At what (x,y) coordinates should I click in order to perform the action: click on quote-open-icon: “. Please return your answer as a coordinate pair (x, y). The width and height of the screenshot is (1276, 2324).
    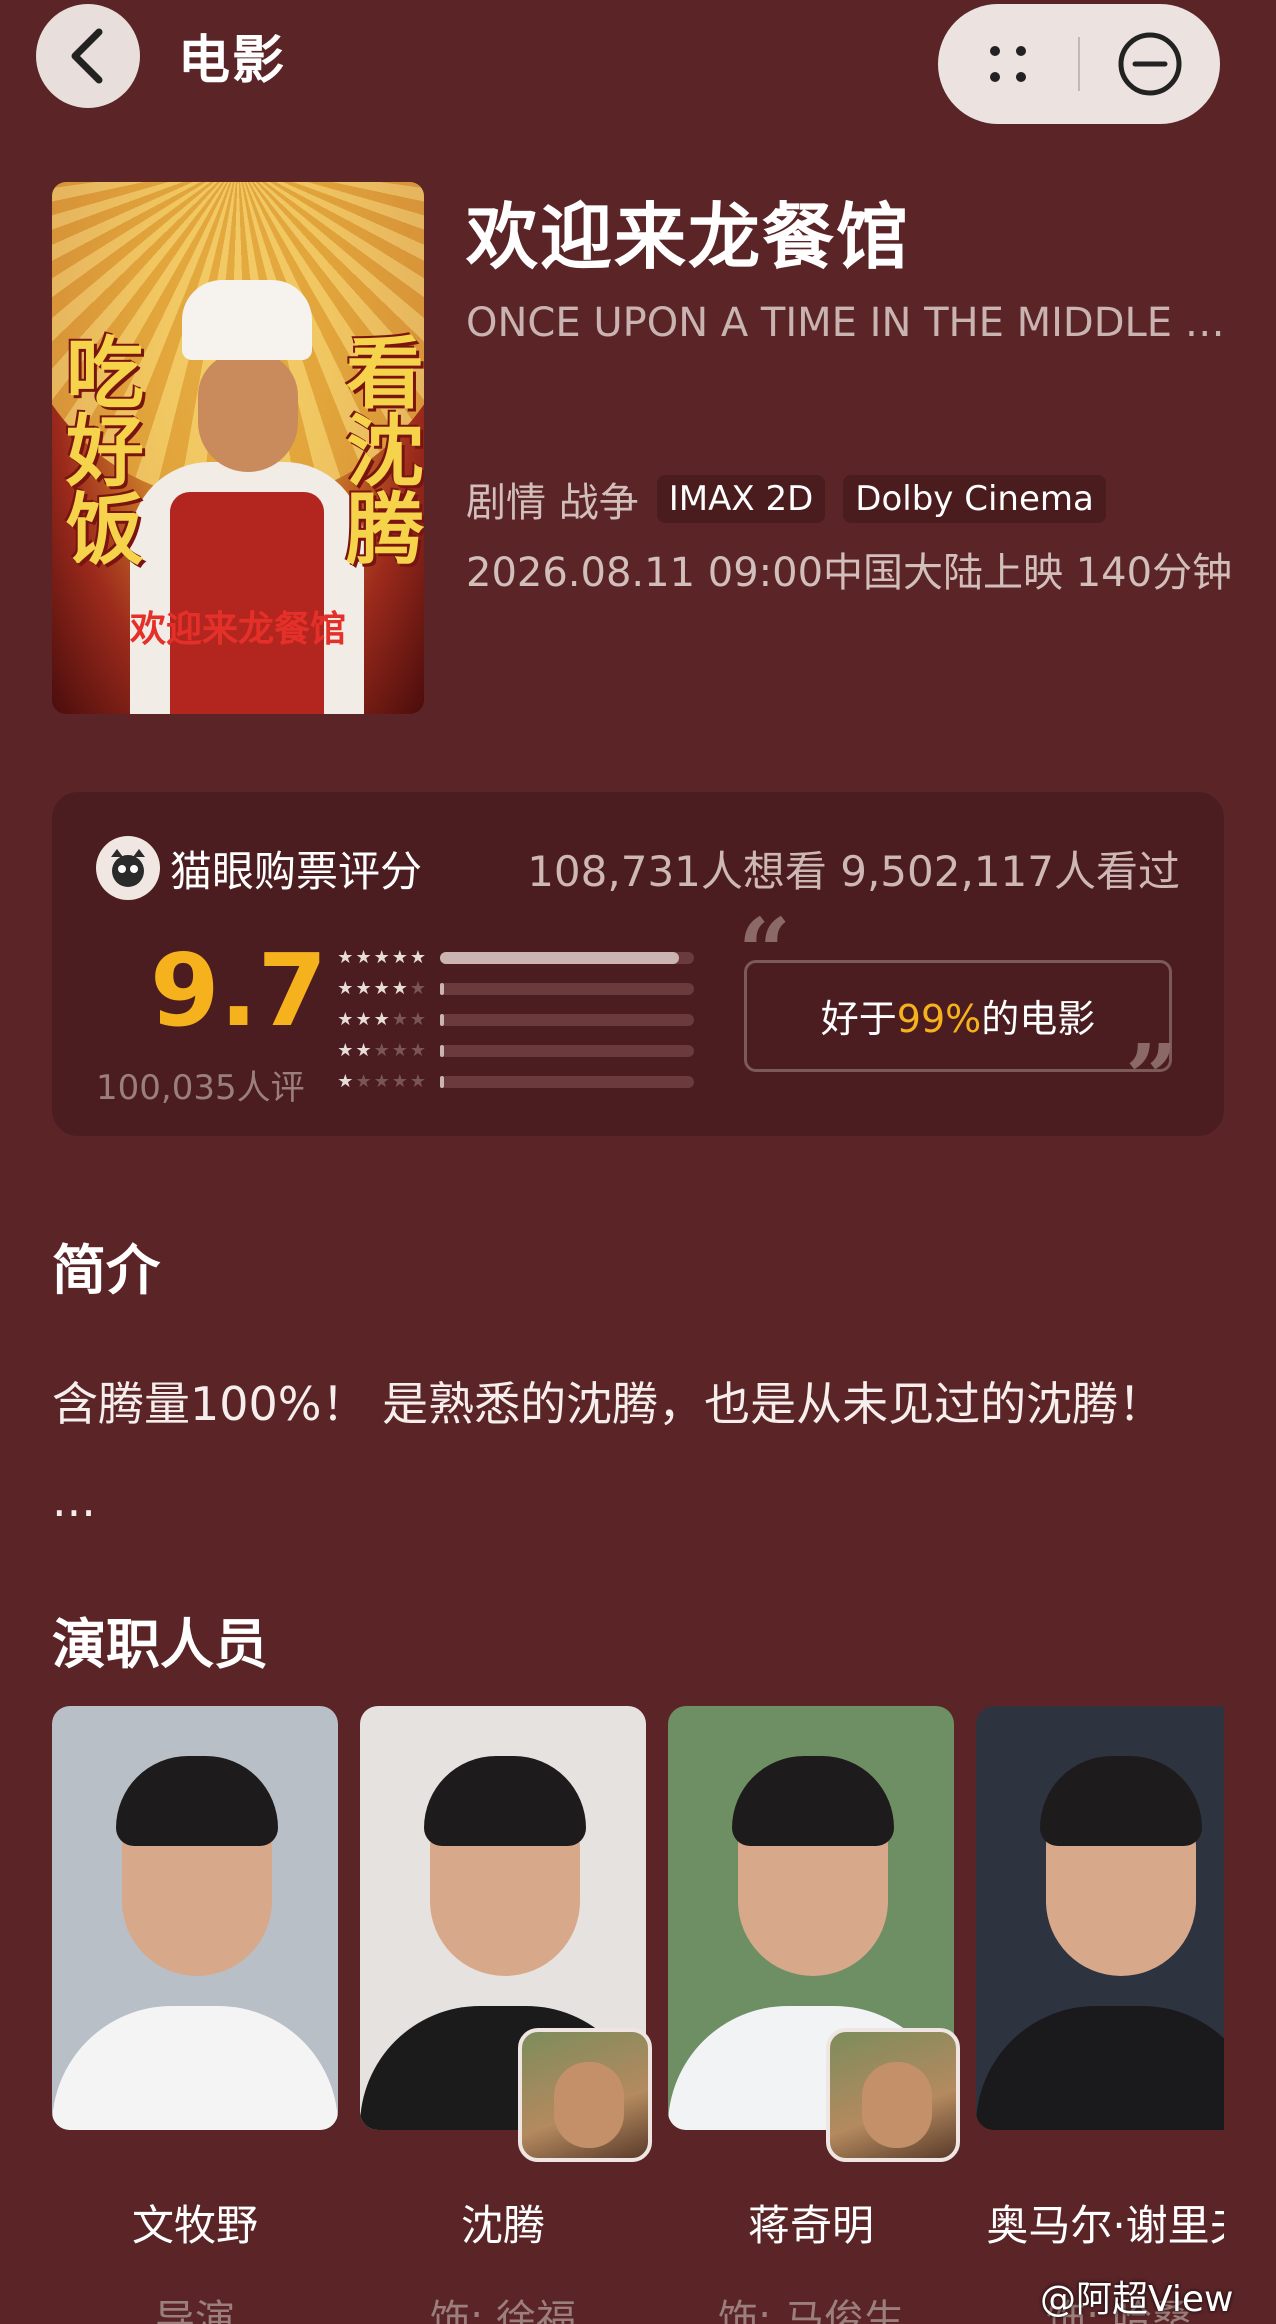
    Looking at the image, I should click on (764, 952).